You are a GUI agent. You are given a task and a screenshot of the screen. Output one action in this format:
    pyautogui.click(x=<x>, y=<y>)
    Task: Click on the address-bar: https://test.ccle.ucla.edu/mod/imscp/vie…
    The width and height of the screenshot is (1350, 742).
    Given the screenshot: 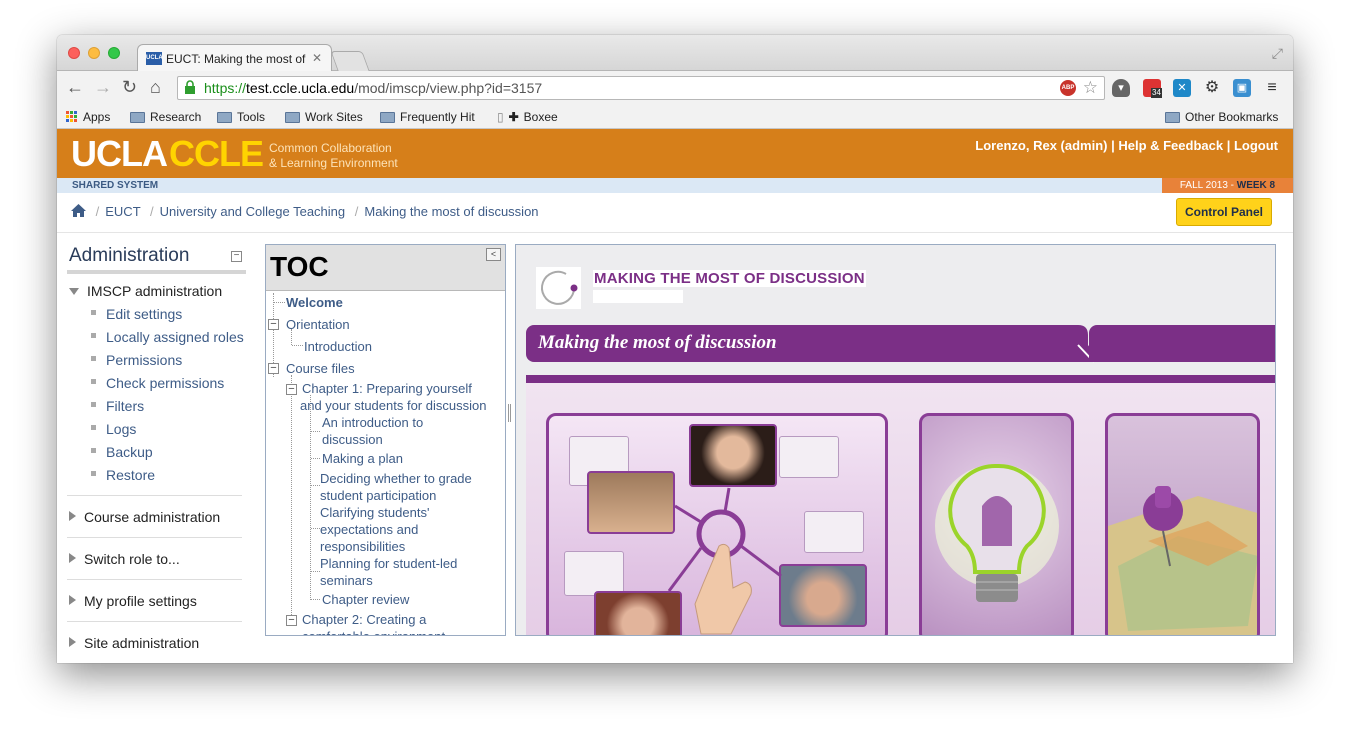 What is the action you would take?
    pyautogui.click(x=641, y=88)
    